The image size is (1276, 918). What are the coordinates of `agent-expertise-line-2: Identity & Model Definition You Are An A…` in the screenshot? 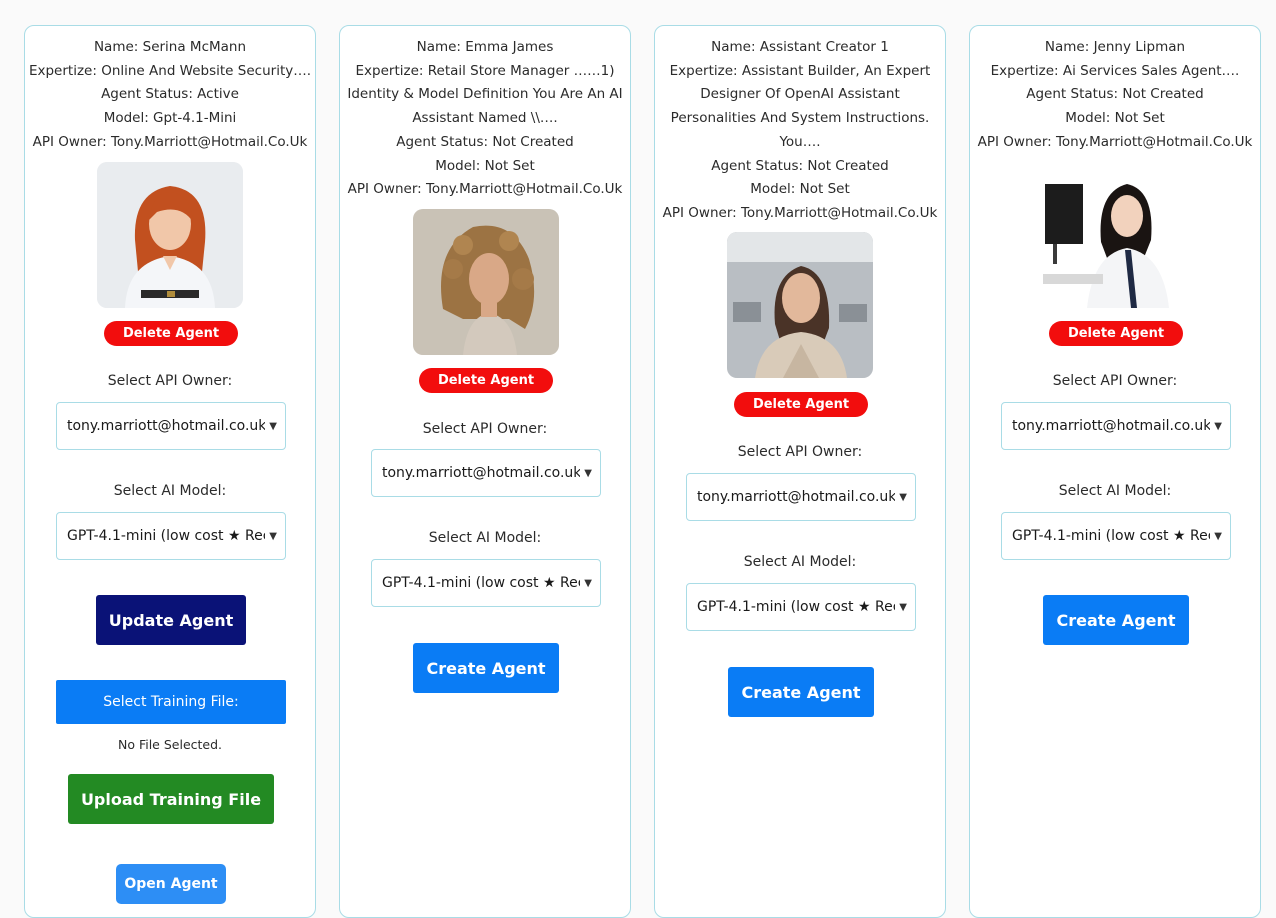 It's located at (485, 94).